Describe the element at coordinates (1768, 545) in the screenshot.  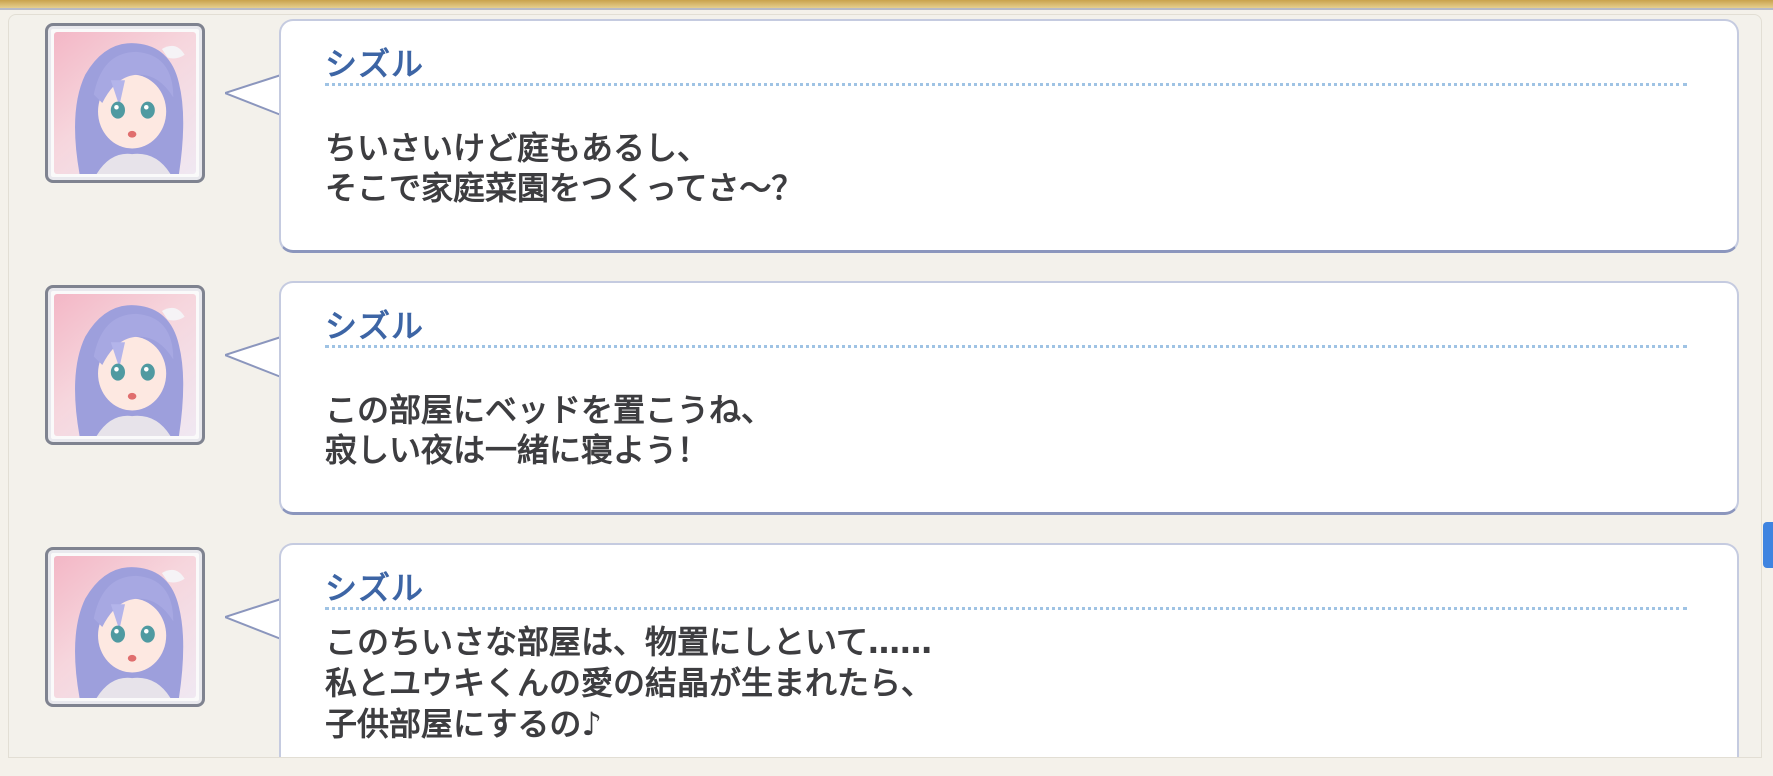
I see `scrollbar-thumb` at that location.